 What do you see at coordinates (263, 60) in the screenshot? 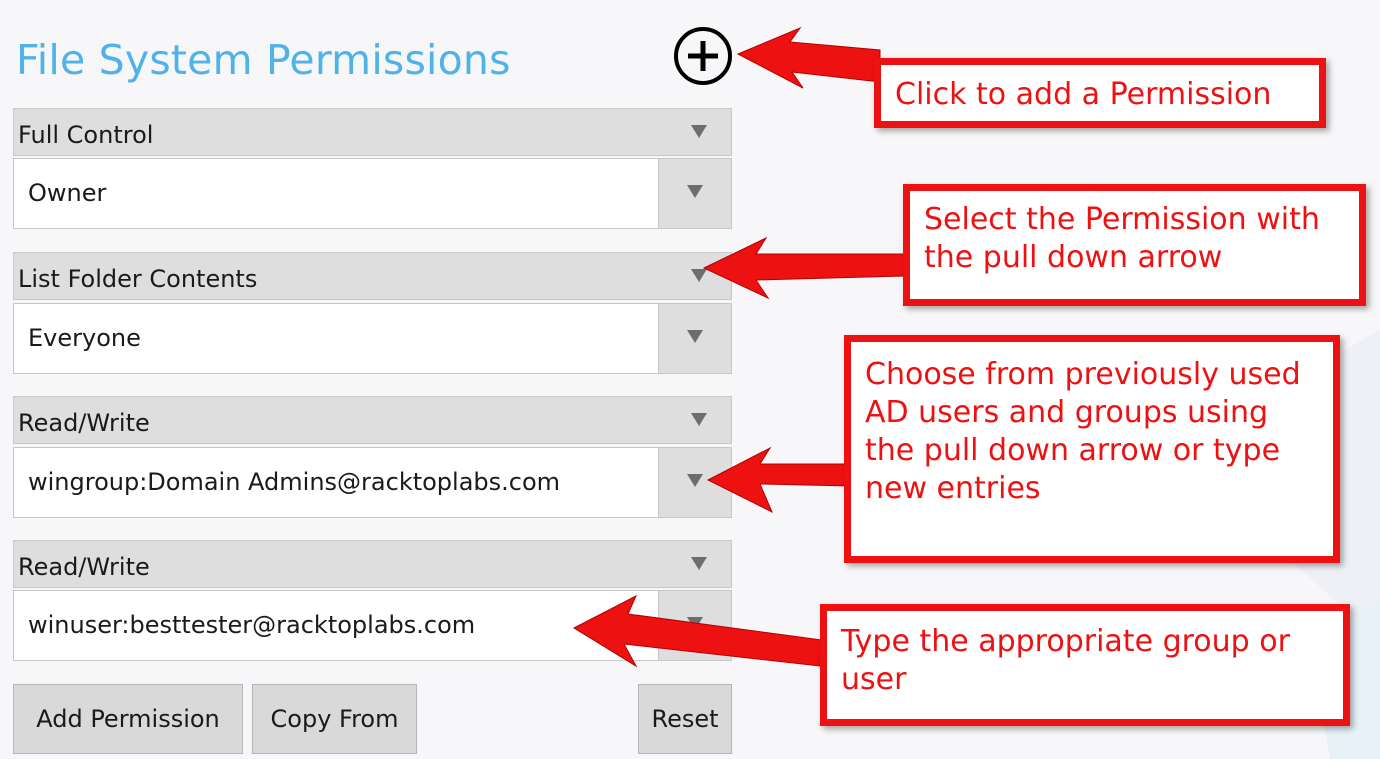
I see `page-title: File System Permissions` at bounding box center [263, 60].